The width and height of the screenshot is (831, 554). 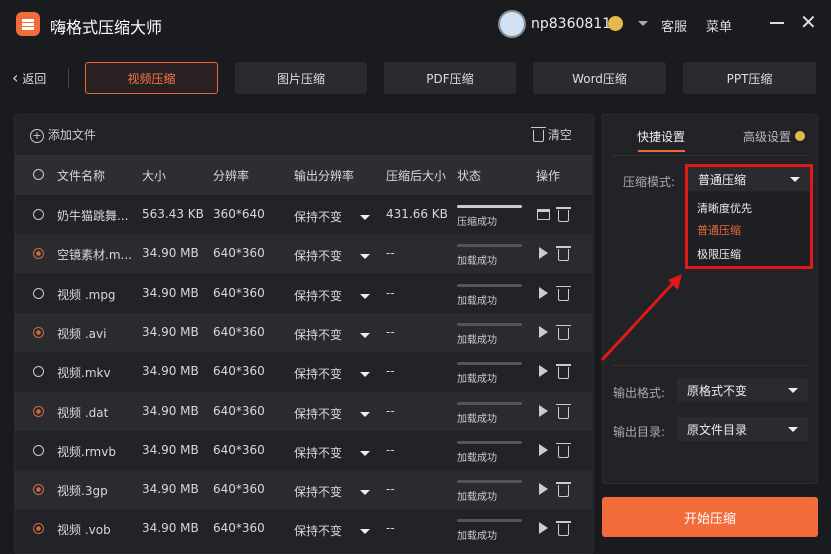 I want to click on close-icon: ✕, so click(x=808, y=22).